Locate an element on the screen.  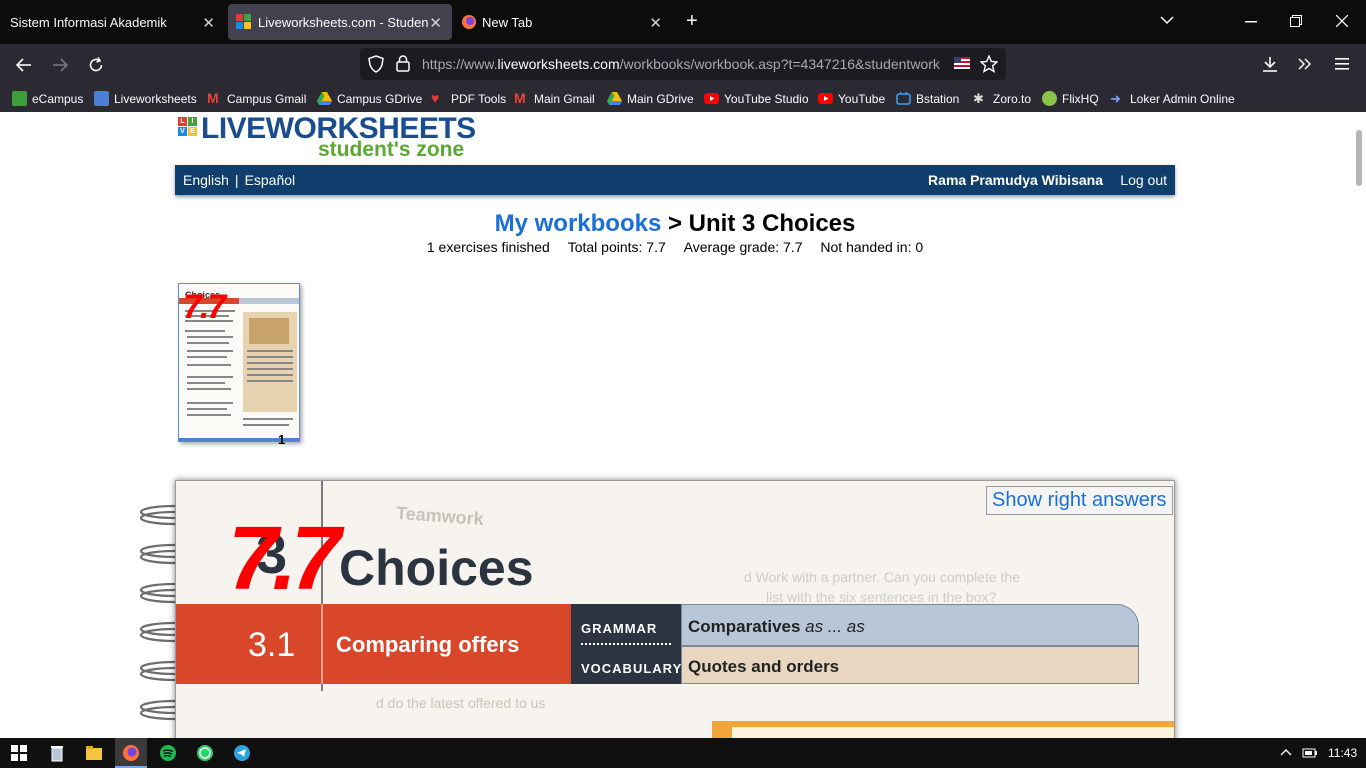
bookmark-label: YouTube Studio is located at coordinates (766, 98).